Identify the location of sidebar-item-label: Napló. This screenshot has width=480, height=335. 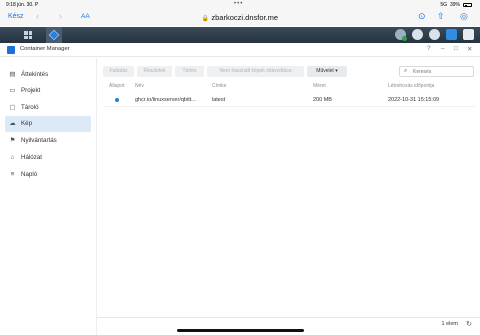
(29, 174).